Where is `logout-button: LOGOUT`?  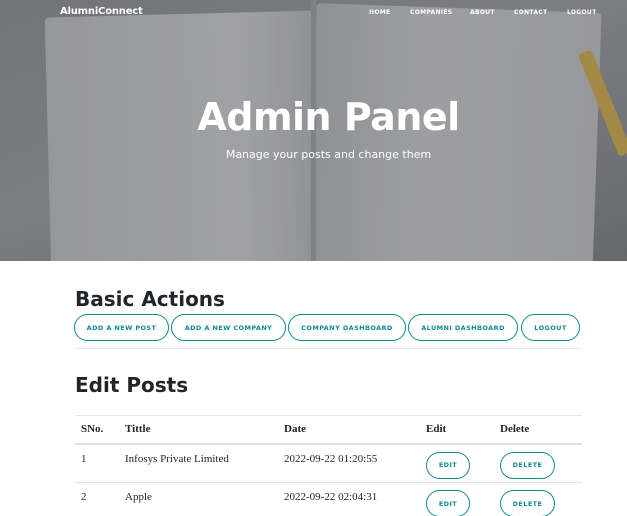
logout-button: LOGOUT is located at coordinates (550, 327).